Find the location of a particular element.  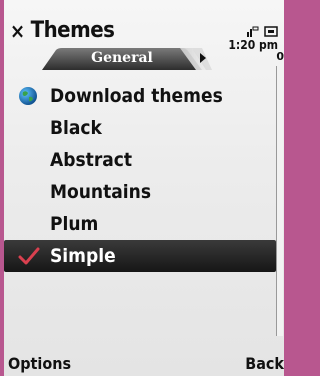

header: × Themes General 1:20 pm 0 is located at coordinates (144, 40).